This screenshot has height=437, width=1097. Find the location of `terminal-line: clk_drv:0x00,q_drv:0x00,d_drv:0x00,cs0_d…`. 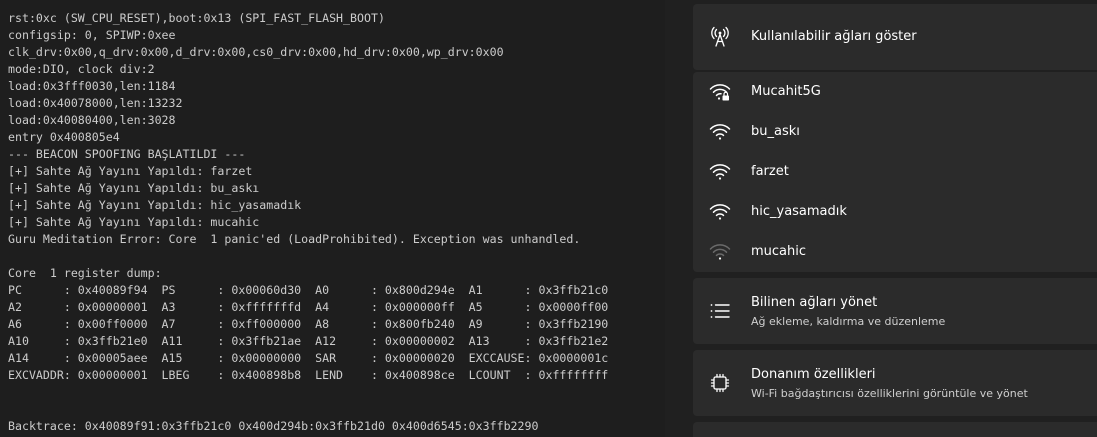

terminal-line: clk_drv:0x00,q_drv:0x00,d_drv:0x00,cs0_d… is located at coordinates (256, 52).